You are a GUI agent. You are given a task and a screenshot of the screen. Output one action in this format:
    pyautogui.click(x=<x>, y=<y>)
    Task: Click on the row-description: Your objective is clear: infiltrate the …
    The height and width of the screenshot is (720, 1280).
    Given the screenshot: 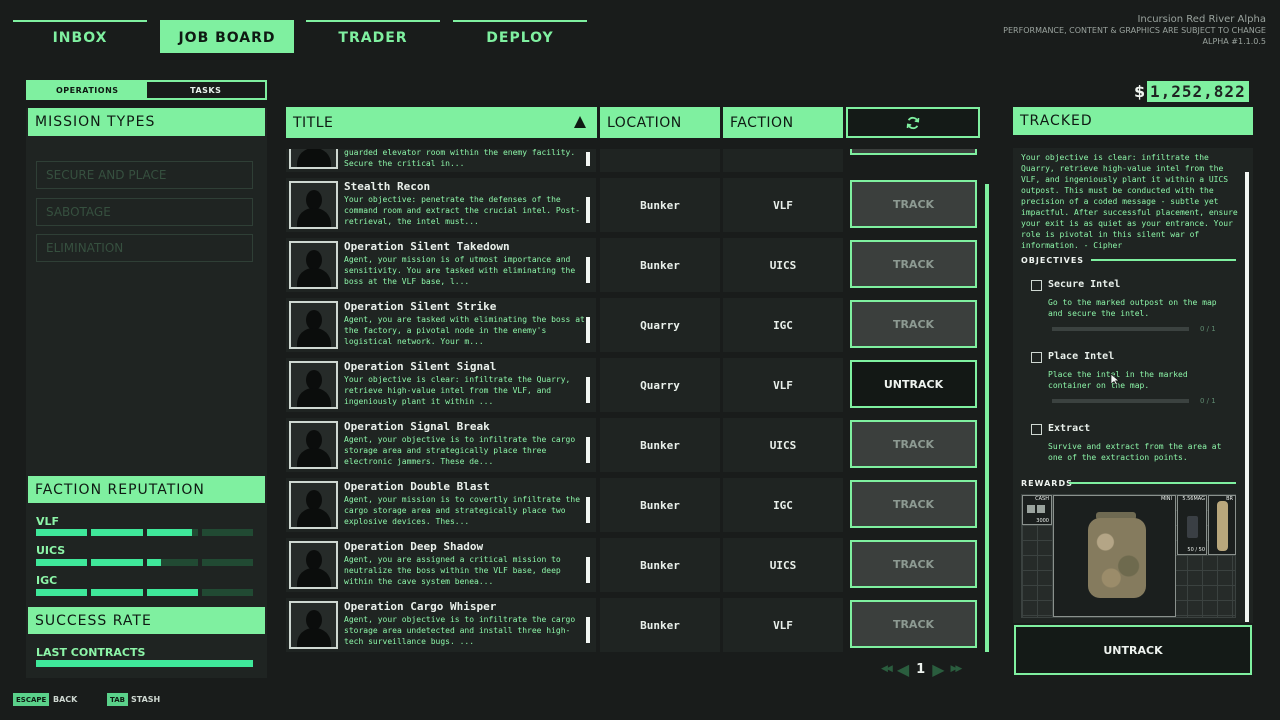 What is the action you would take?
    pyautogui.click(x=457, y=390)
    